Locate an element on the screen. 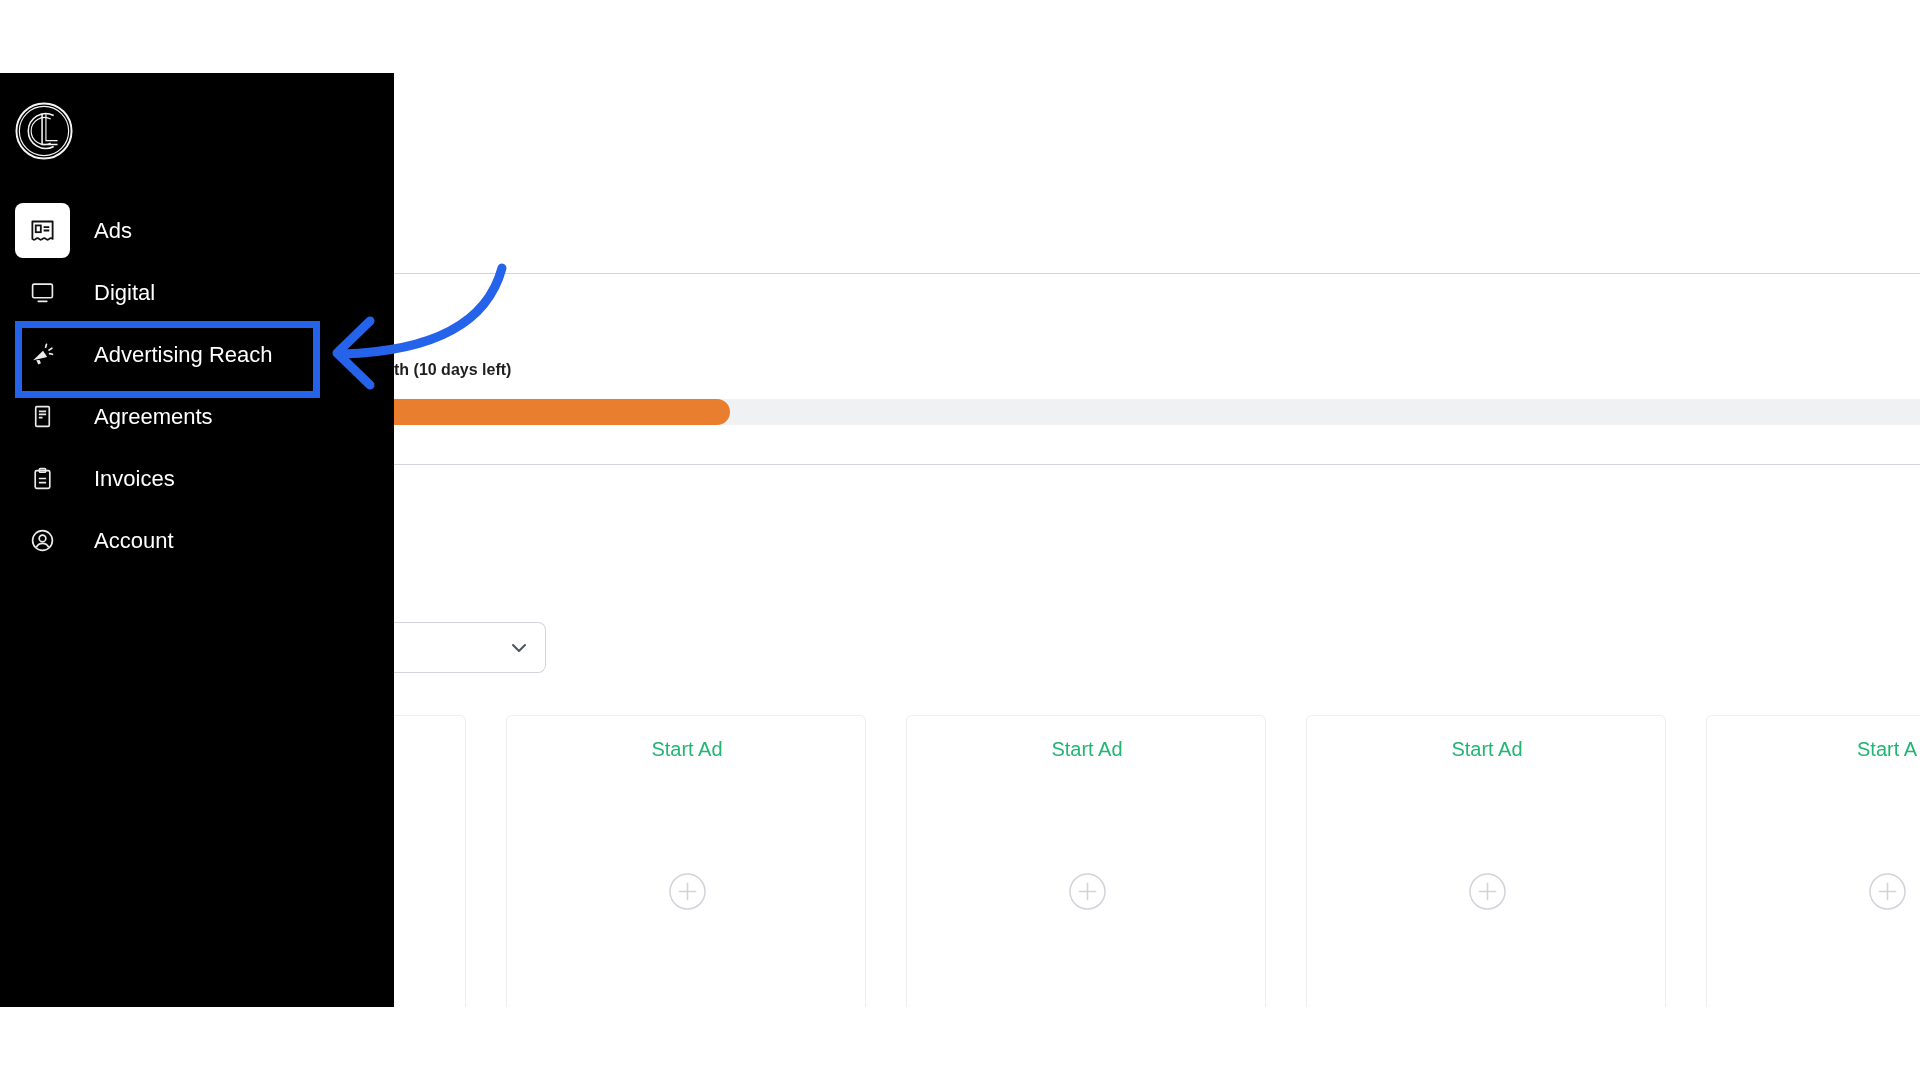 The height and width of the screenshot is (1080, 1920). chevron-down-icon is located at coordinates (519, 647).